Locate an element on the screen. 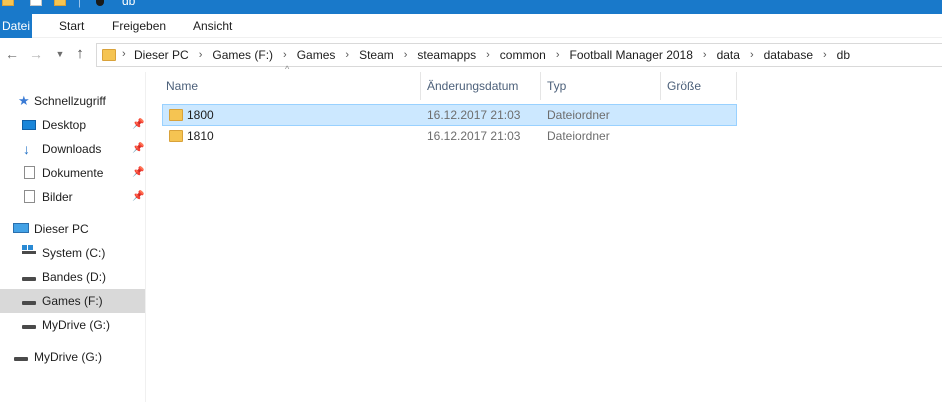  tab-share: Freigeben is located at coordinates (139, 26).